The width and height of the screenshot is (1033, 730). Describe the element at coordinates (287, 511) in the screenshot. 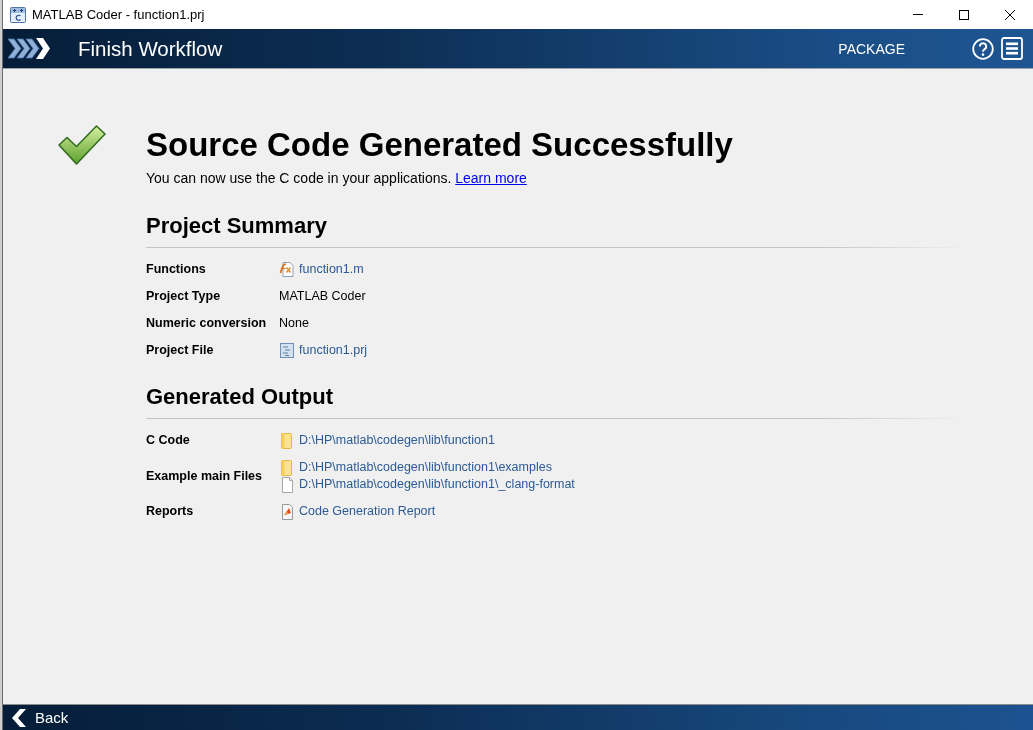

I see `report-icon` at that location.